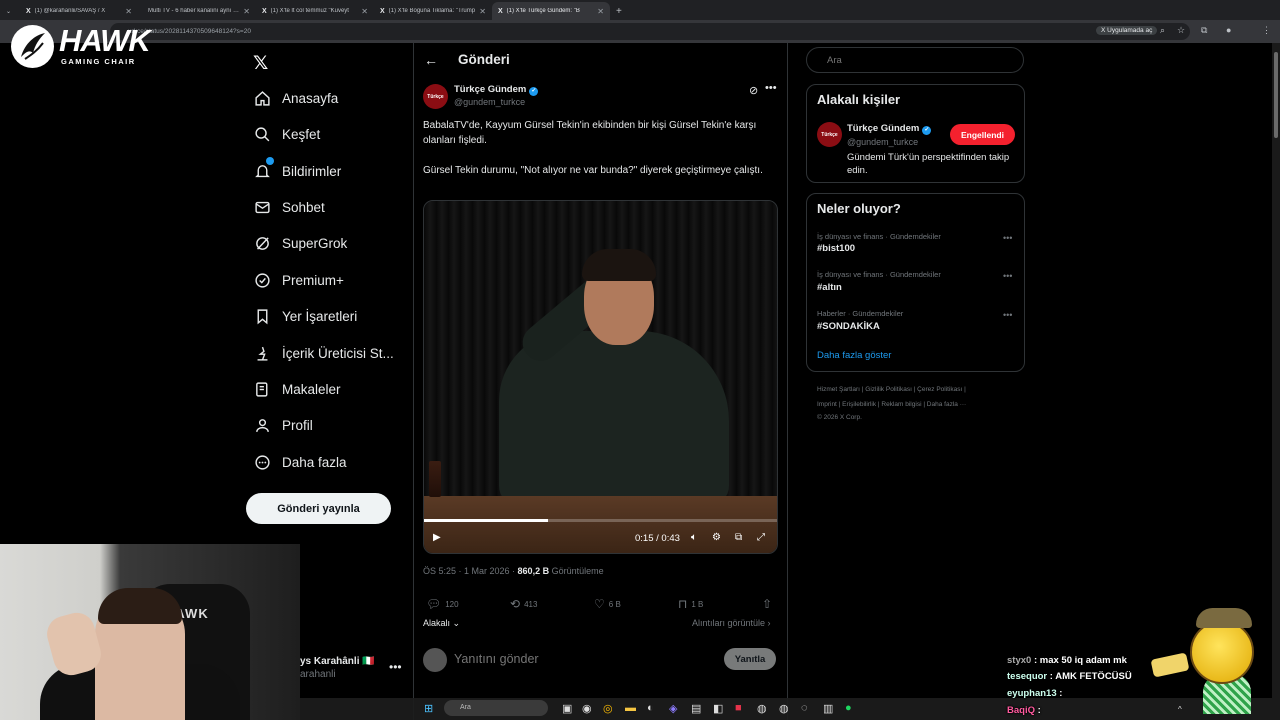 The image size is (1280, 720). Describe the element at coordinates (753, 90) in the screenshot. I see `grok-explain-icon: ⊘` at that location.